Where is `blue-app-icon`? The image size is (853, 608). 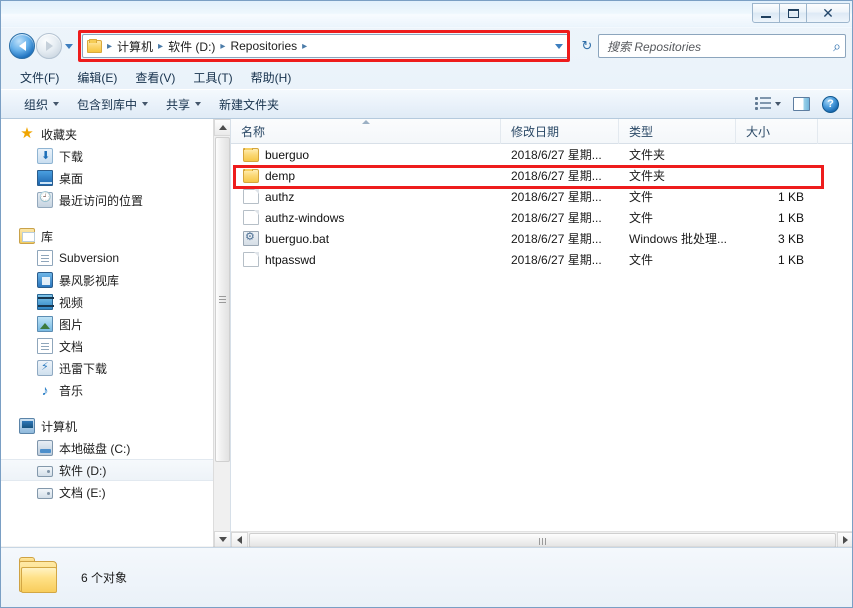 blue-app-icon is located at coordinates (45, 280).